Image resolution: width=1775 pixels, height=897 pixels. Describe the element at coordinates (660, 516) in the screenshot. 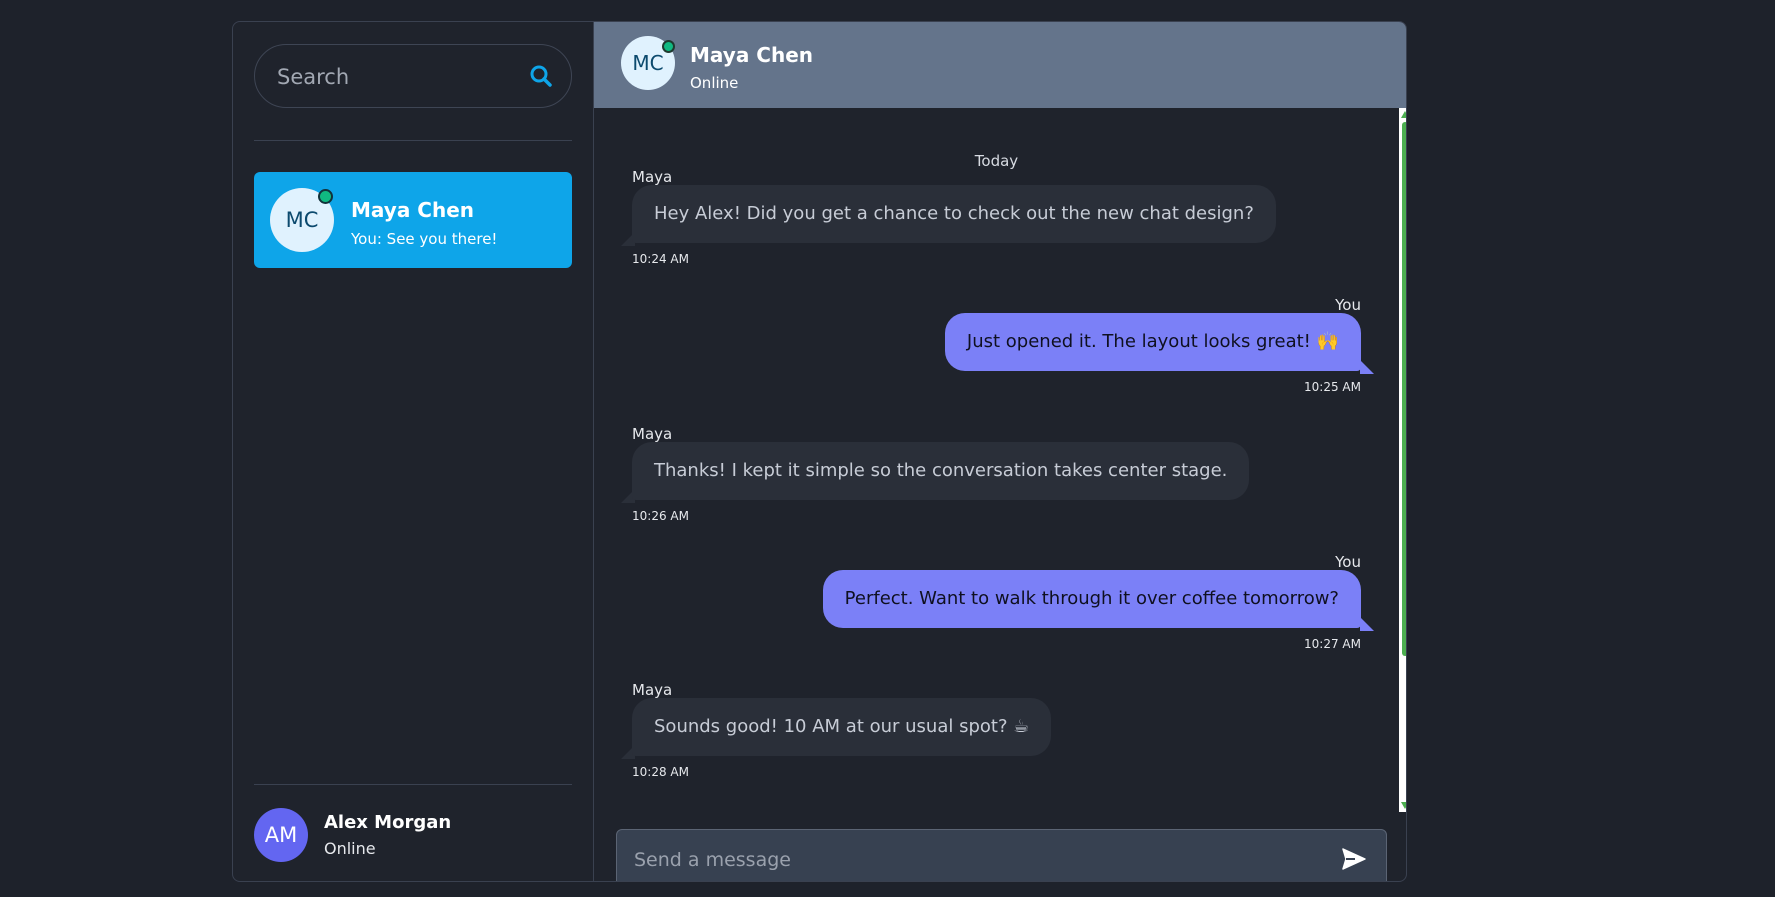

I see `message-timestamp: 10:26 AM` at that location.